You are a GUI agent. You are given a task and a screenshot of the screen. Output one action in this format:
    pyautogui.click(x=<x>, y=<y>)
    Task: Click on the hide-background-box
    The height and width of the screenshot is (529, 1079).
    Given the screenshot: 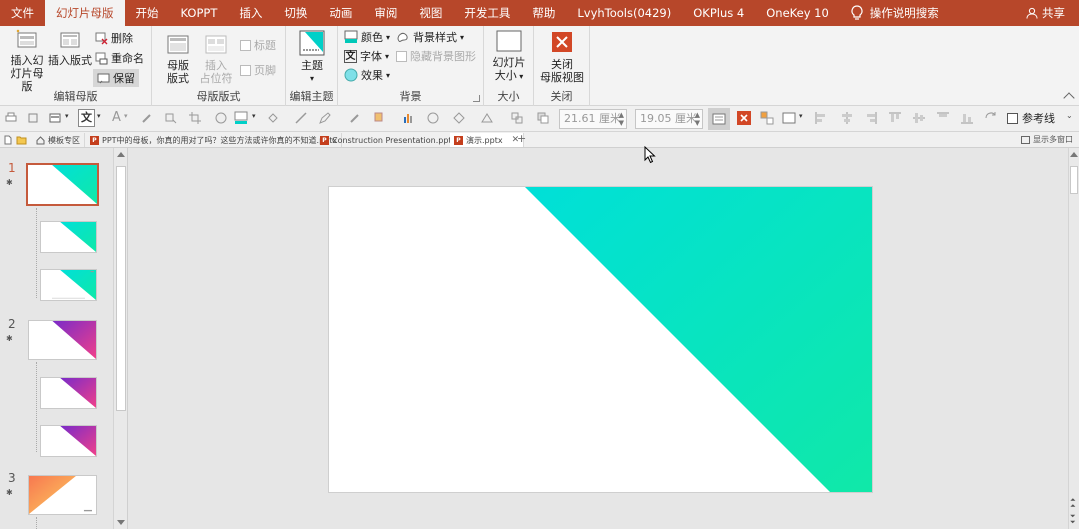 What is the action you would take?
    pyautogui.click(x=401, y=56)
    